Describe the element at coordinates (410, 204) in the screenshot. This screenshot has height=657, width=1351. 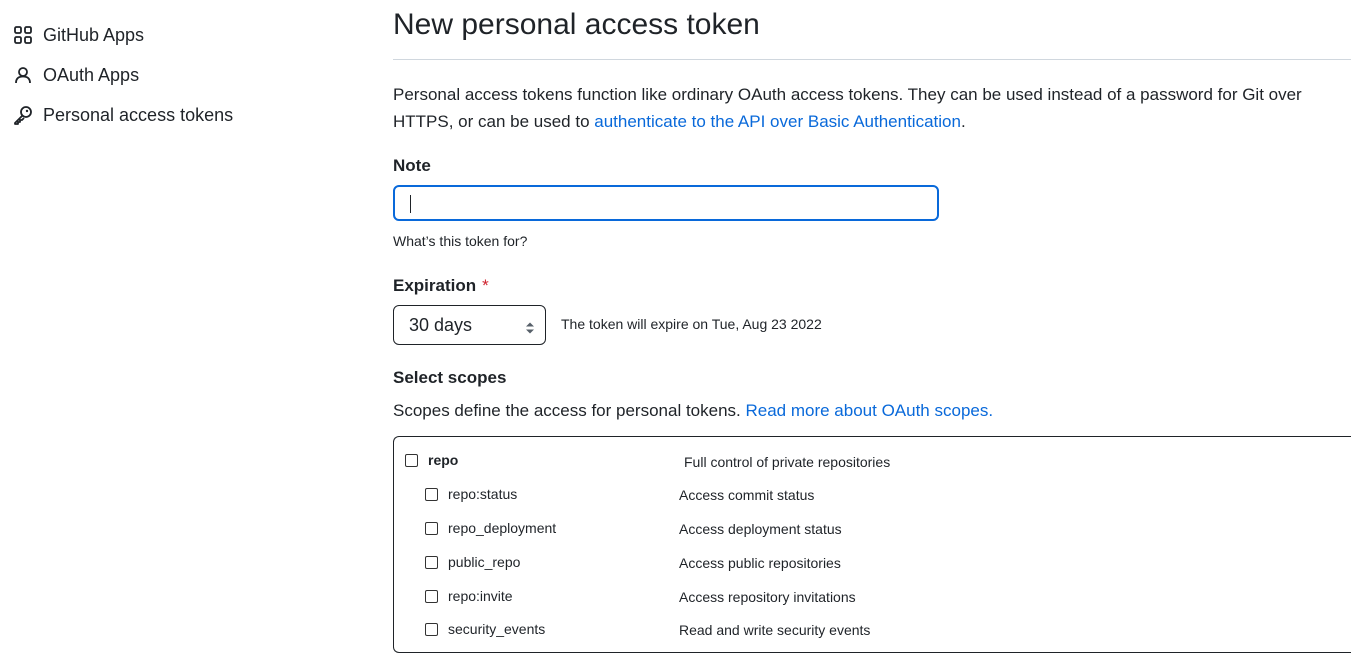
I see `text-caret` at that location.